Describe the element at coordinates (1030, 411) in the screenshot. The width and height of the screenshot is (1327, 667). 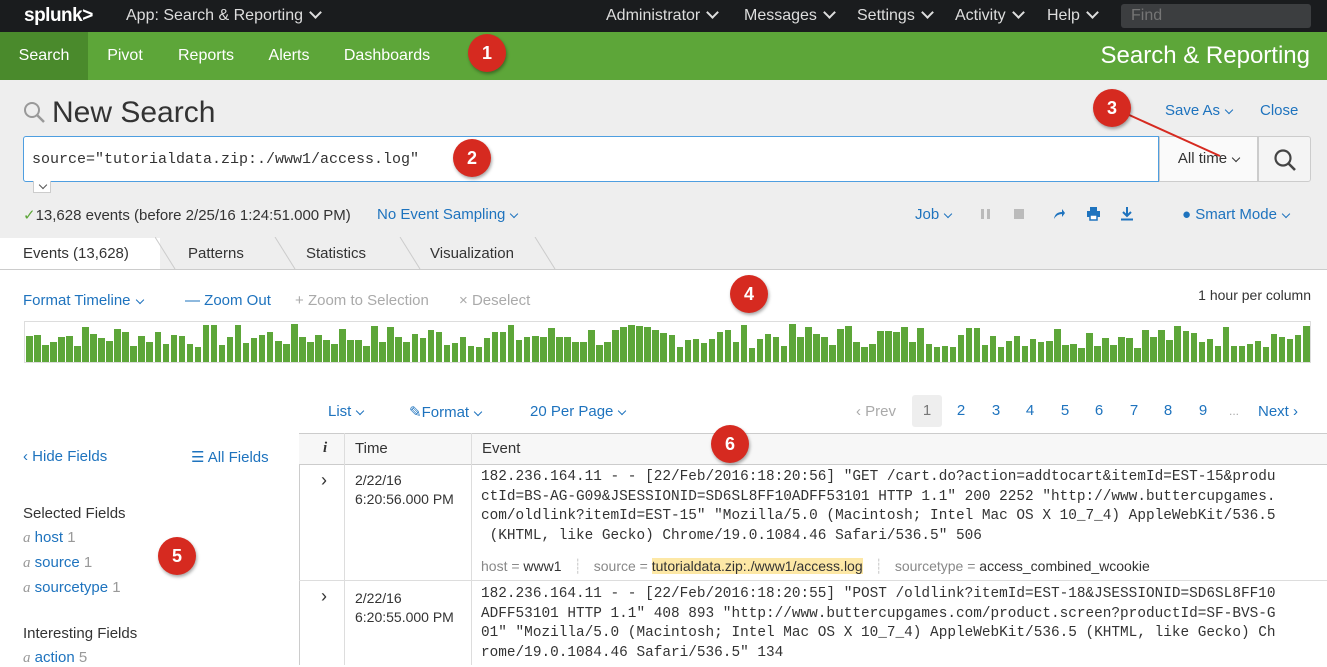
I see `page-4: 4` at that location.